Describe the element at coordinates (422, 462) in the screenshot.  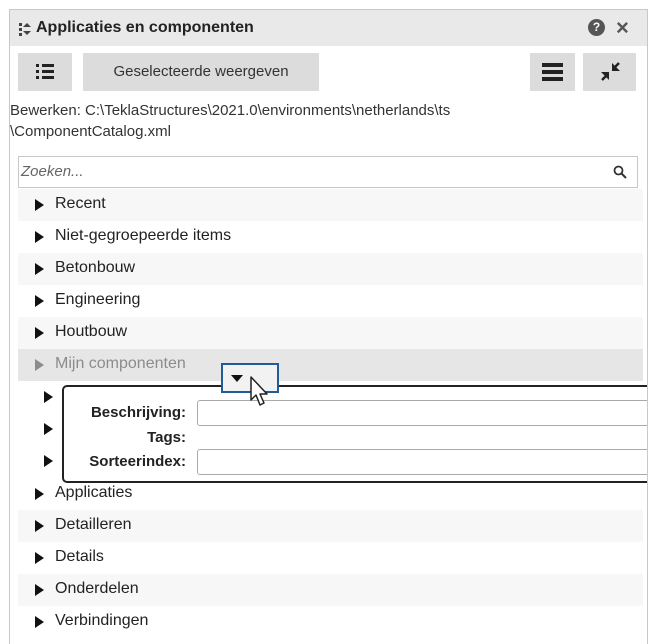
I see `sort-index-field` at that location.